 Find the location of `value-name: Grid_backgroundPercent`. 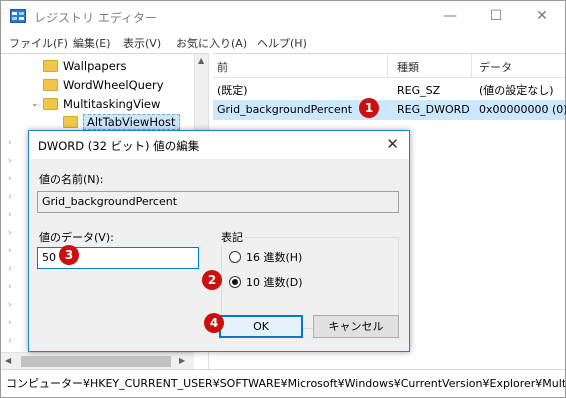

value-name: Grid_backgroundPercent is located at coordinates (285, 109).